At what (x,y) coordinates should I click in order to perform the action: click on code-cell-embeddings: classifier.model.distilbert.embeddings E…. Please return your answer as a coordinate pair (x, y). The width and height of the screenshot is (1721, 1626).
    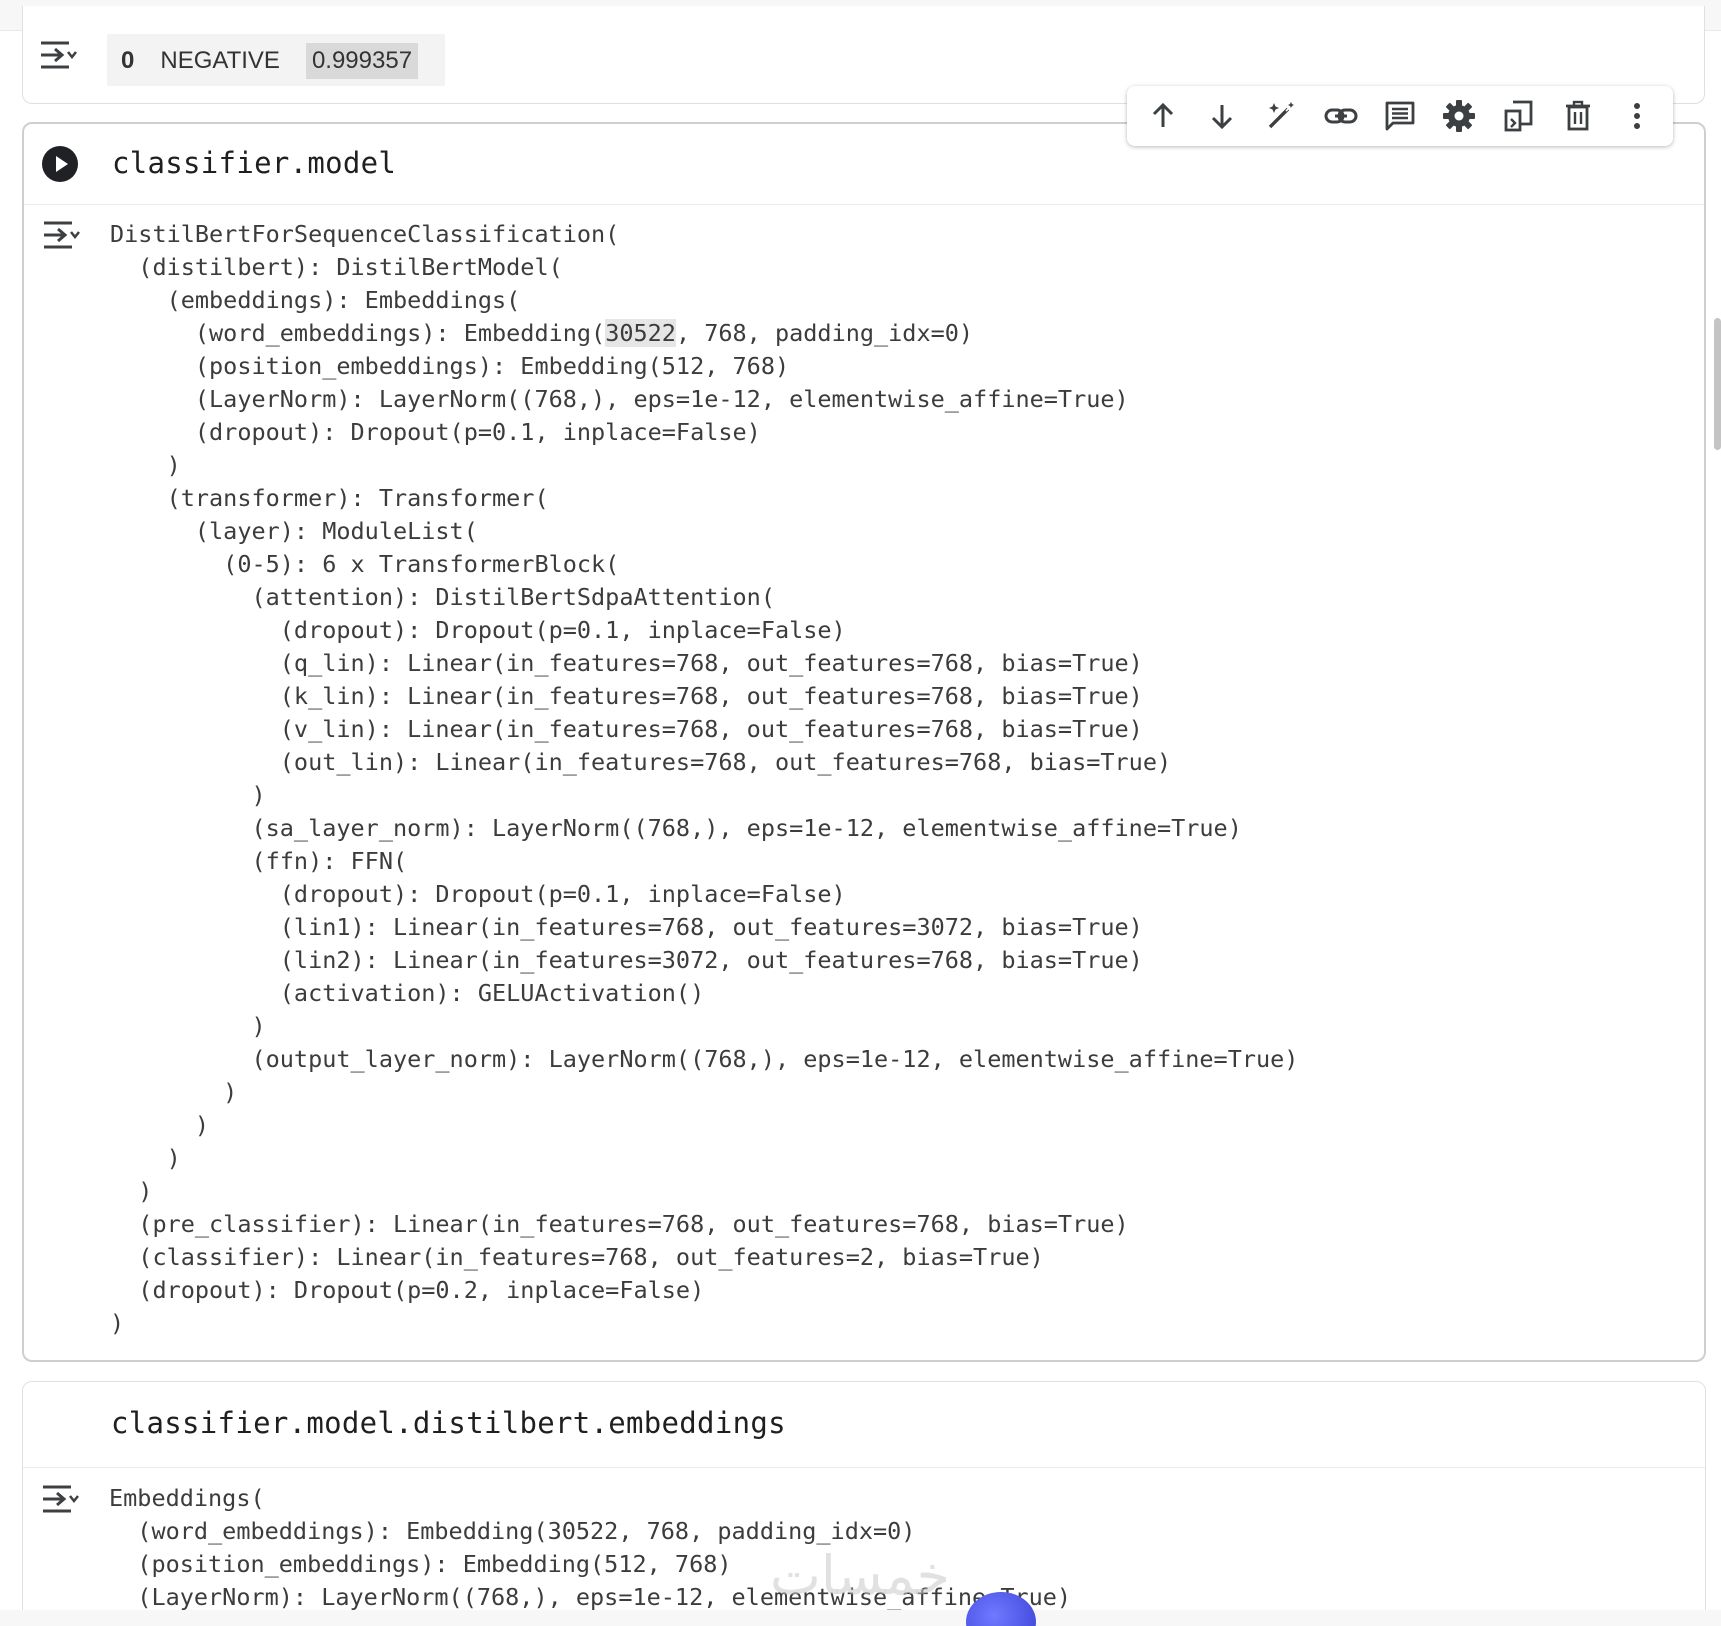
    Looking at the image, I should click on (864, 1503).